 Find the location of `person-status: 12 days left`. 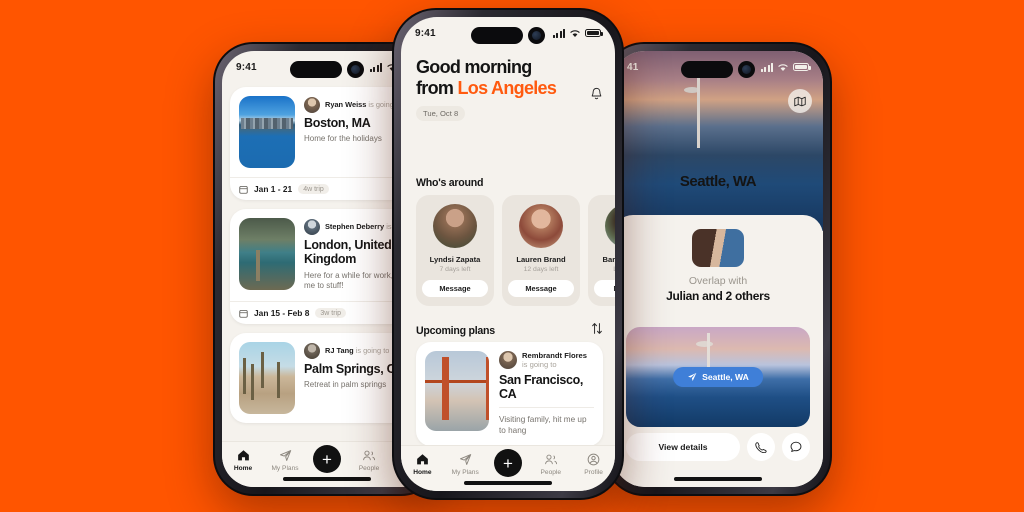

person-status: 12 days left is located at coordinates (541, 269).